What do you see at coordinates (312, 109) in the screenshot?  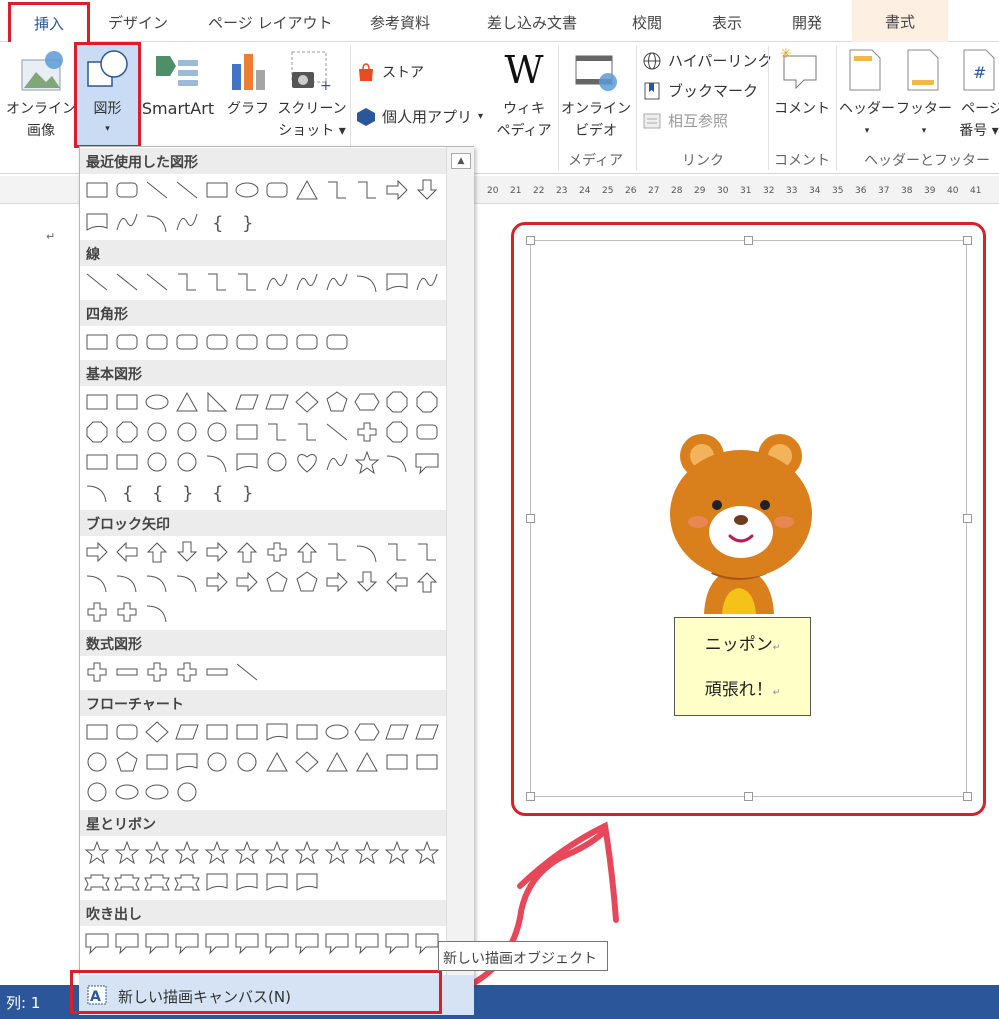 I see `screenshot-button-line1: スクリーン` at bounding box center [312, 109].